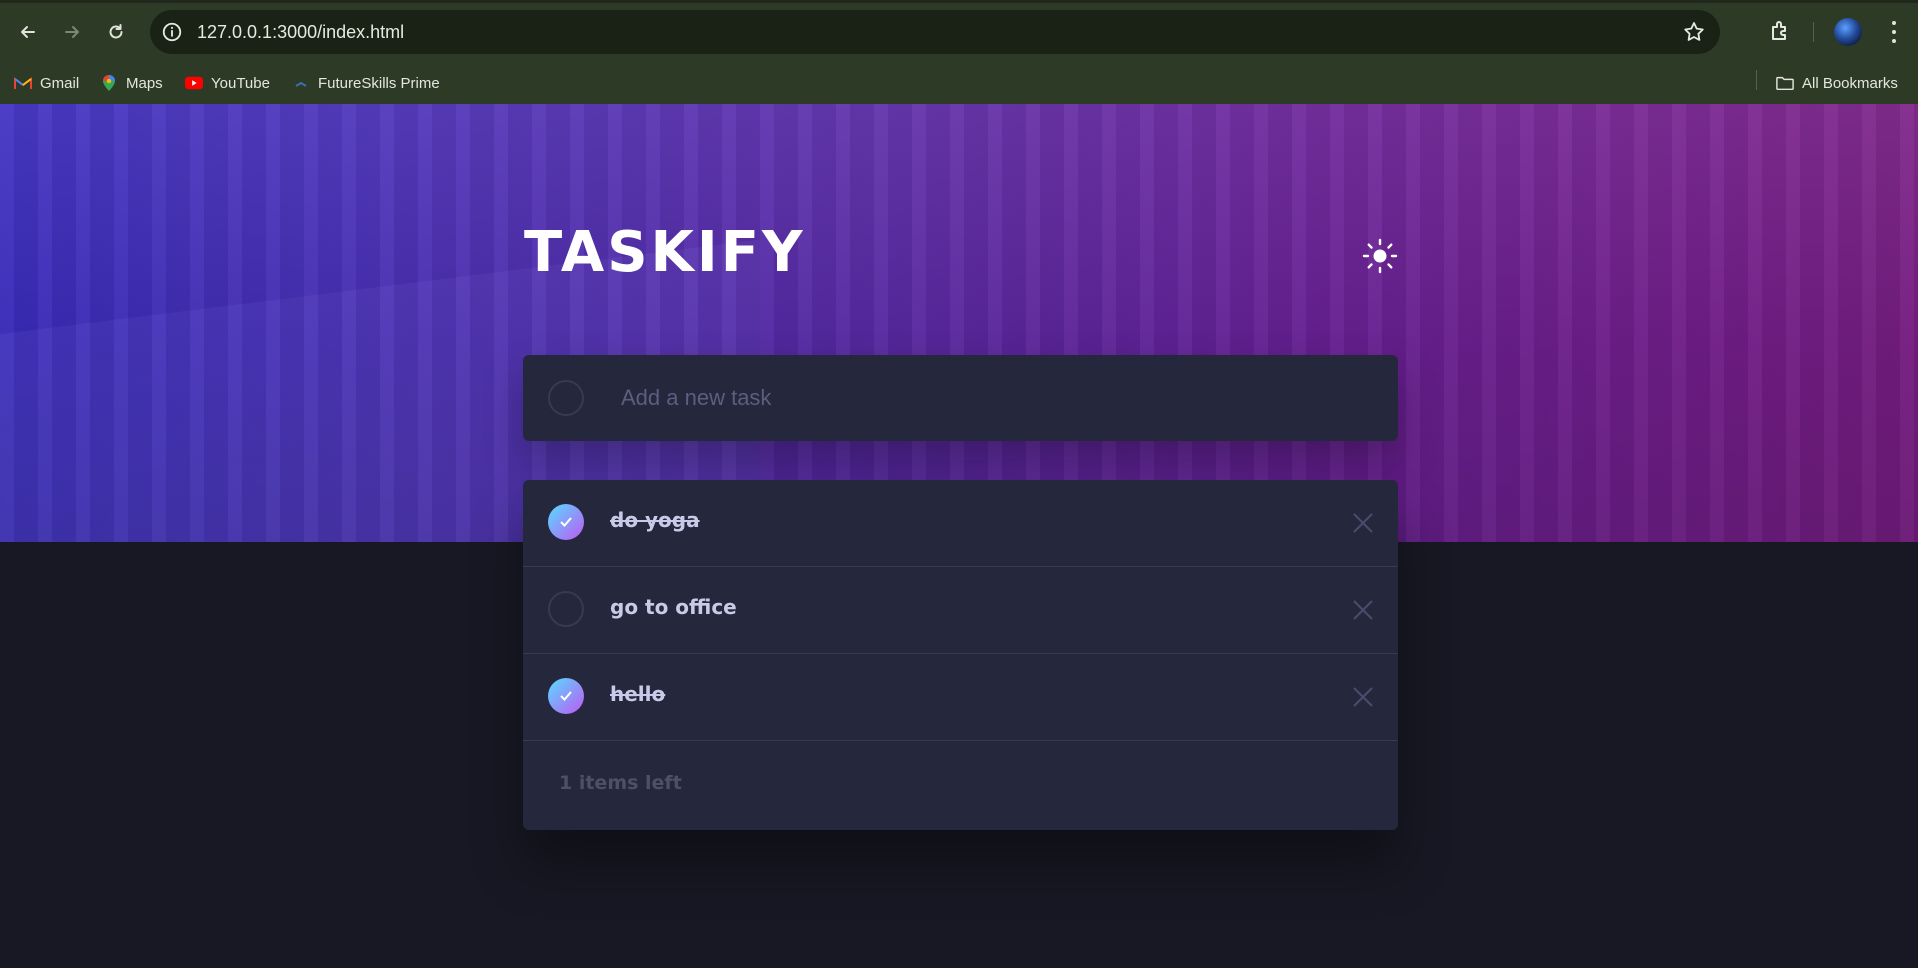 Image resolution: width=1918 pixels, height=968 pixels. Describe the element at coordinates (144, 83) in the screenshot. I see `bookmark-label: Maps` at that location.